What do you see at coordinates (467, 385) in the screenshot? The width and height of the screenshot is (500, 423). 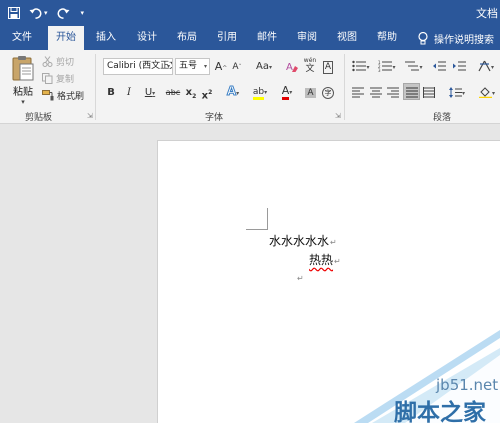 I see `watermark-site: jb51.net` at bounding box center [467, 385].